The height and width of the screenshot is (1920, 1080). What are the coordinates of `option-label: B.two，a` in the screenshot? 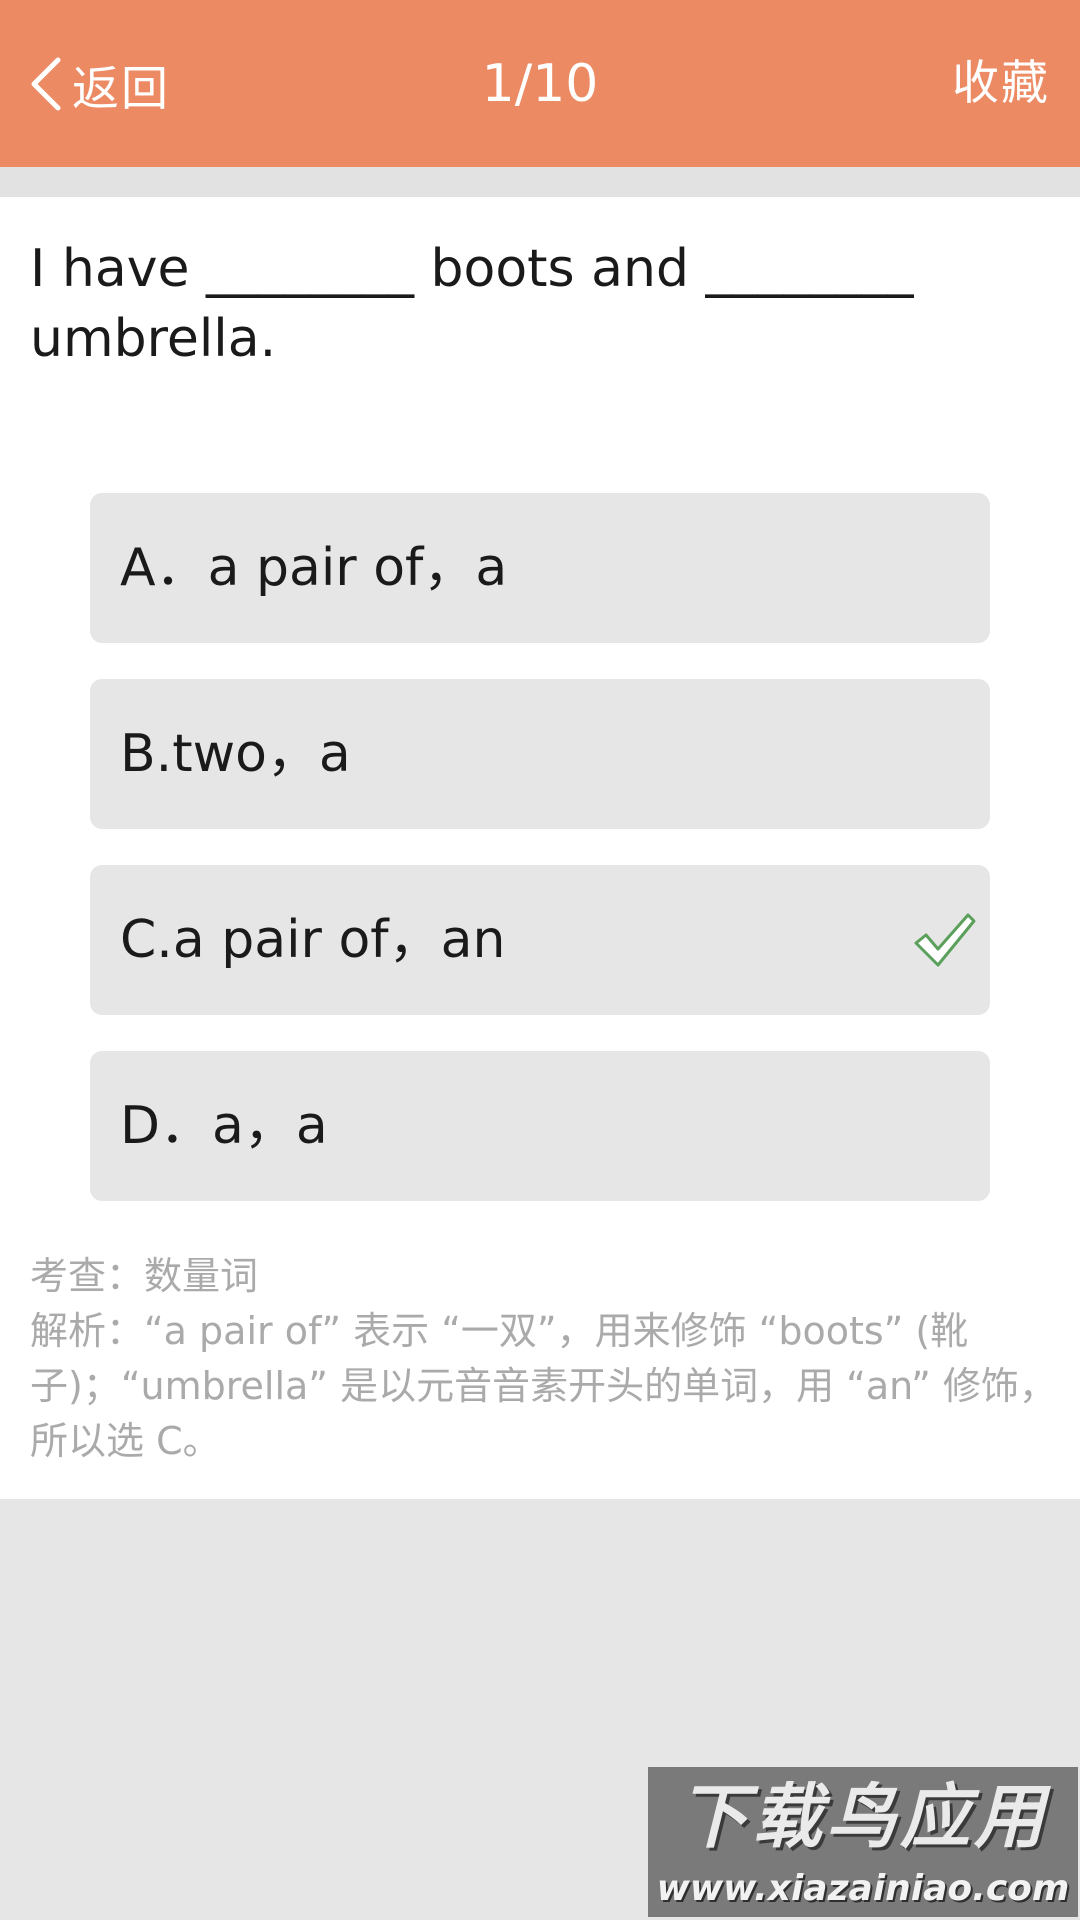 It's located at (235, 754).